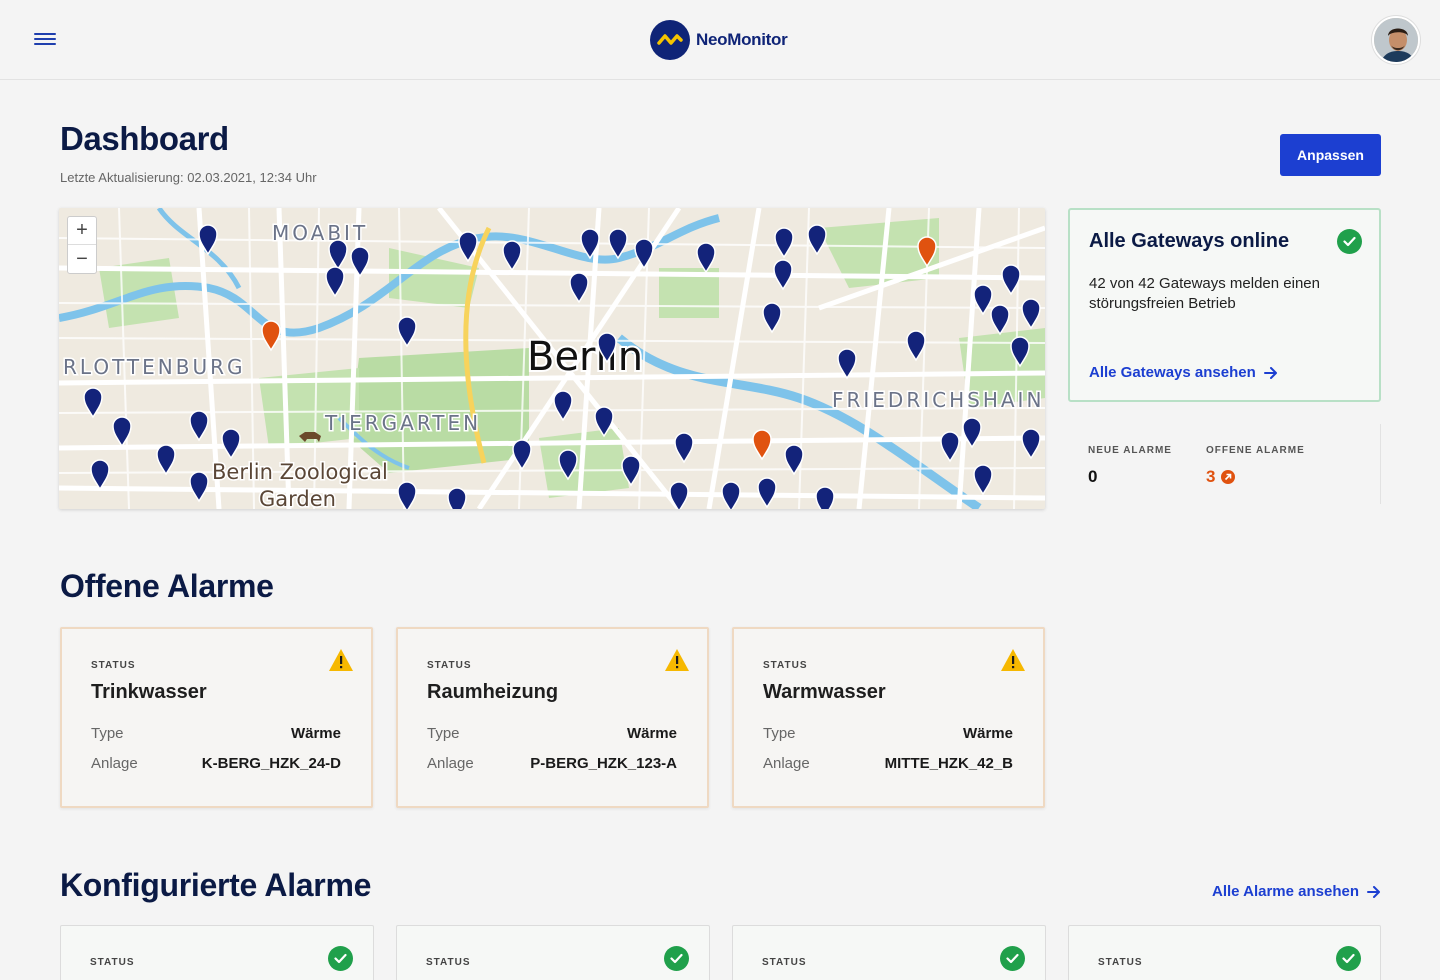  I want to click on open-alarms-label: OFFENE ALARME, so click(1255, 450).